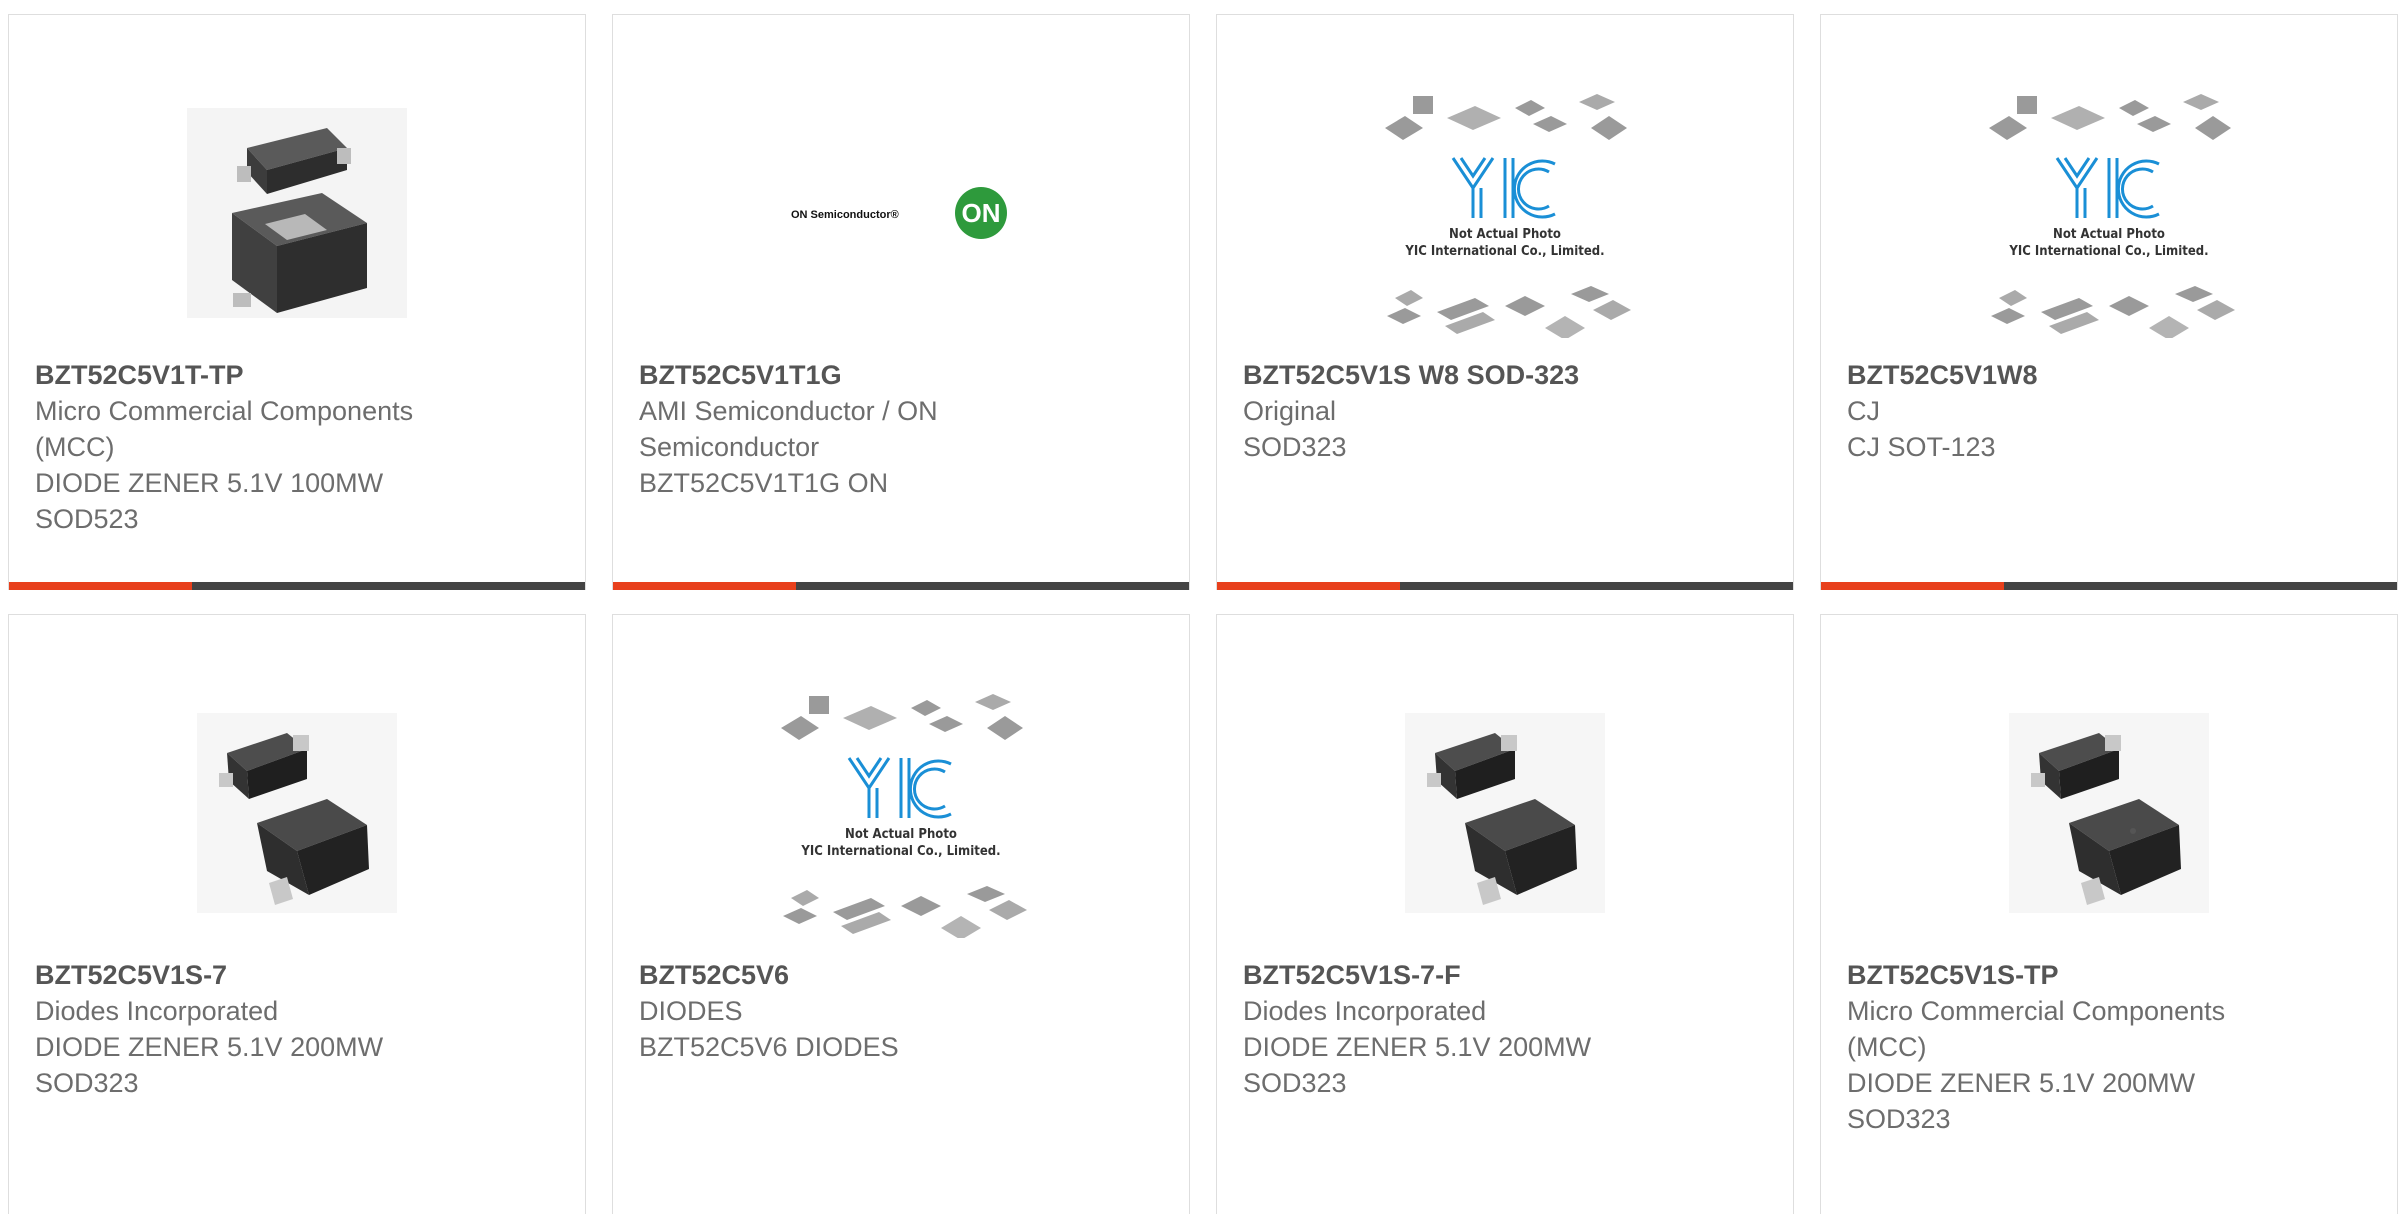 The width and height of the screenshot is (2400, 1214). I want to click on svg-text: ON, so click(981, 213).